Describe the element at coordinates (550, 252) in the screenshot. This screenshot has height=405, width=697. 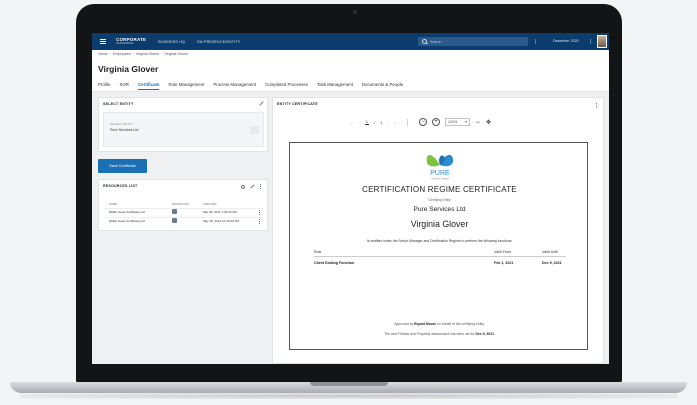
I see `header-valid-until: Valid Until` at that location.